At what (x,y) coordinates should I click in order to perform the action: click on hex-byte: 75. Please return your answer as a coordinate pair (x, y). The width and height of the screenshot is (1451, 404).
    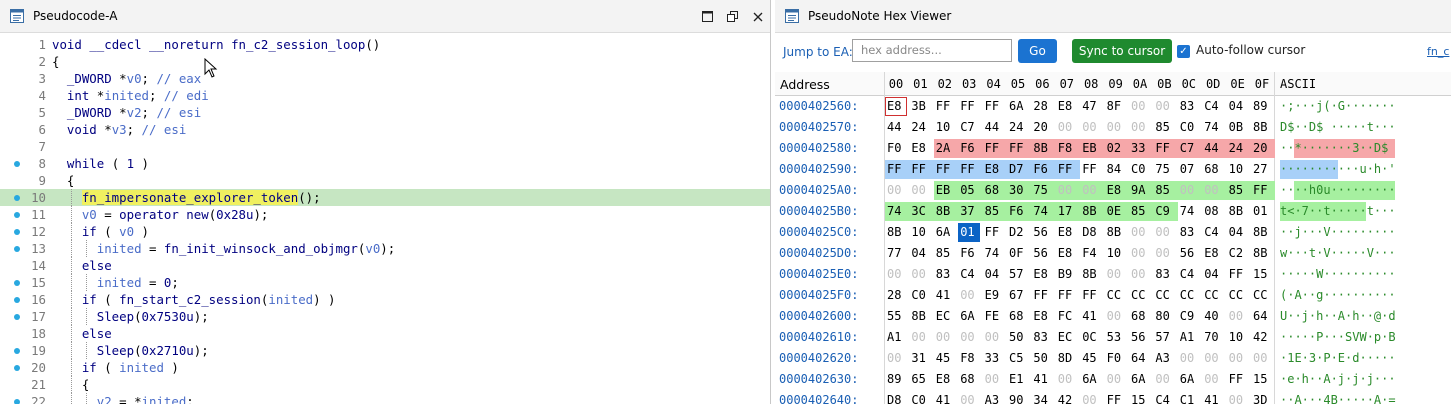
    Looking at the image, I should click on (1164, 169).